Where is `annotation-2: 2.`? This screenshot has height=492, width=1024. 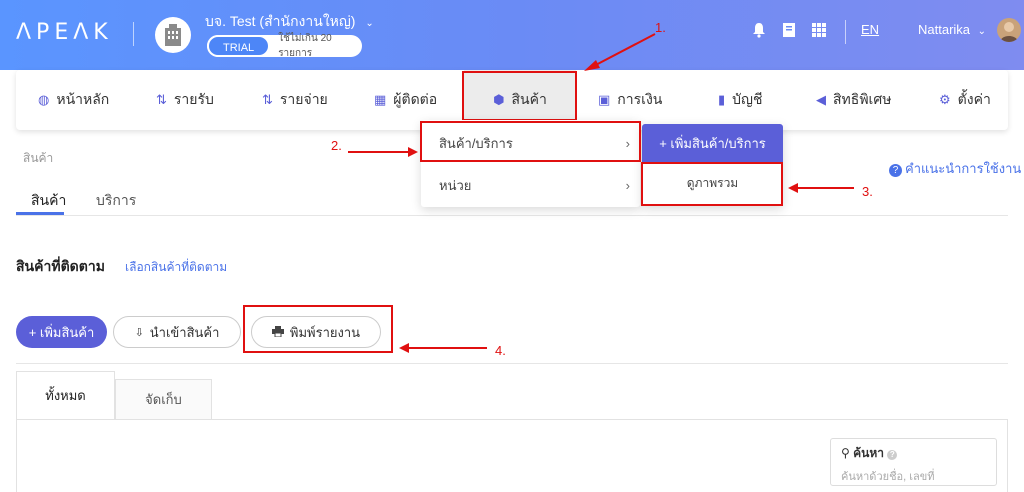 annotation-2: 2. is located at coordinates (336, 145).